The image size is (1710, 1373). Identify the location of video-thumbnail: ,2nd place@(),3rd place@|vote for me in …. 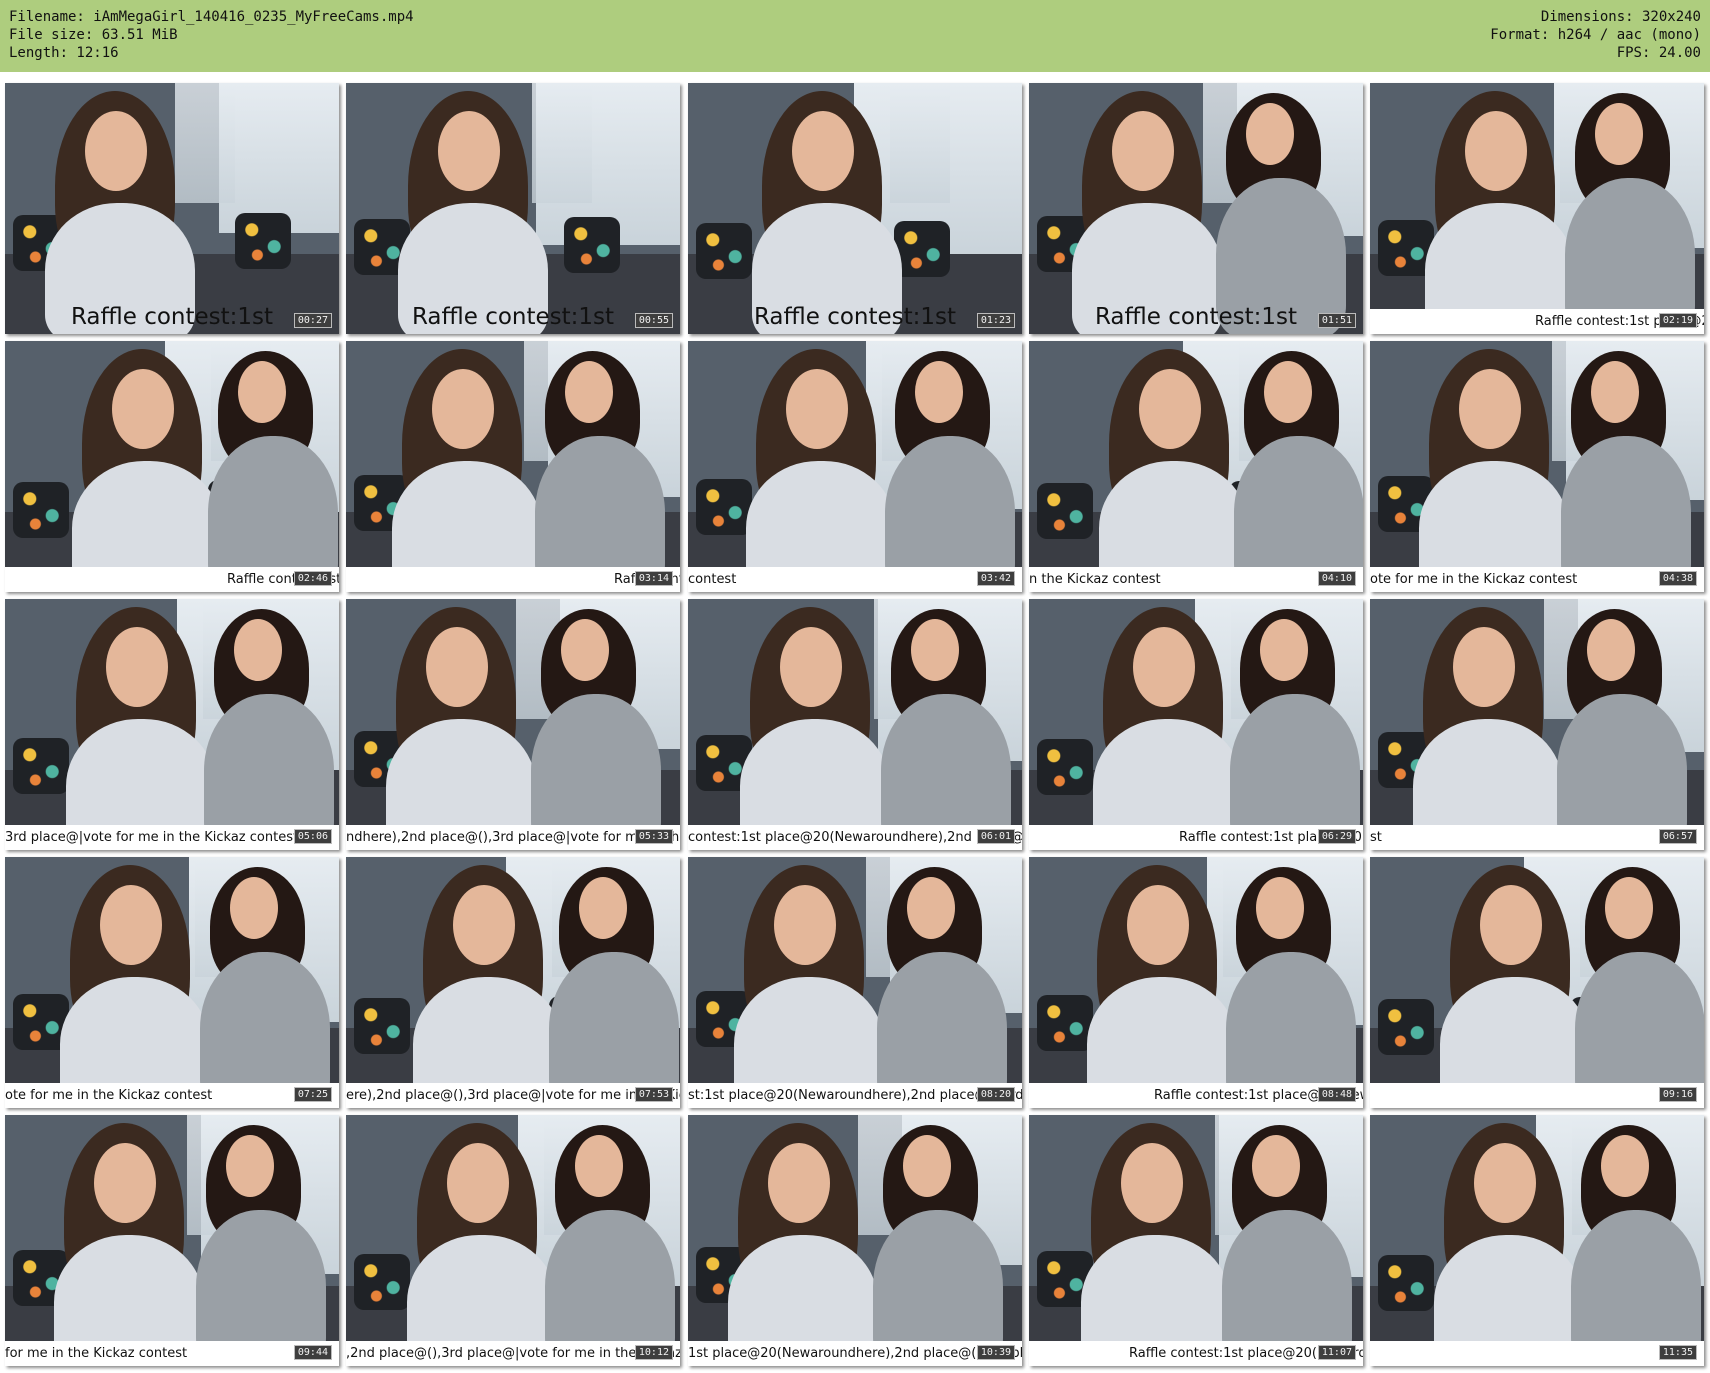
(513, 1240).